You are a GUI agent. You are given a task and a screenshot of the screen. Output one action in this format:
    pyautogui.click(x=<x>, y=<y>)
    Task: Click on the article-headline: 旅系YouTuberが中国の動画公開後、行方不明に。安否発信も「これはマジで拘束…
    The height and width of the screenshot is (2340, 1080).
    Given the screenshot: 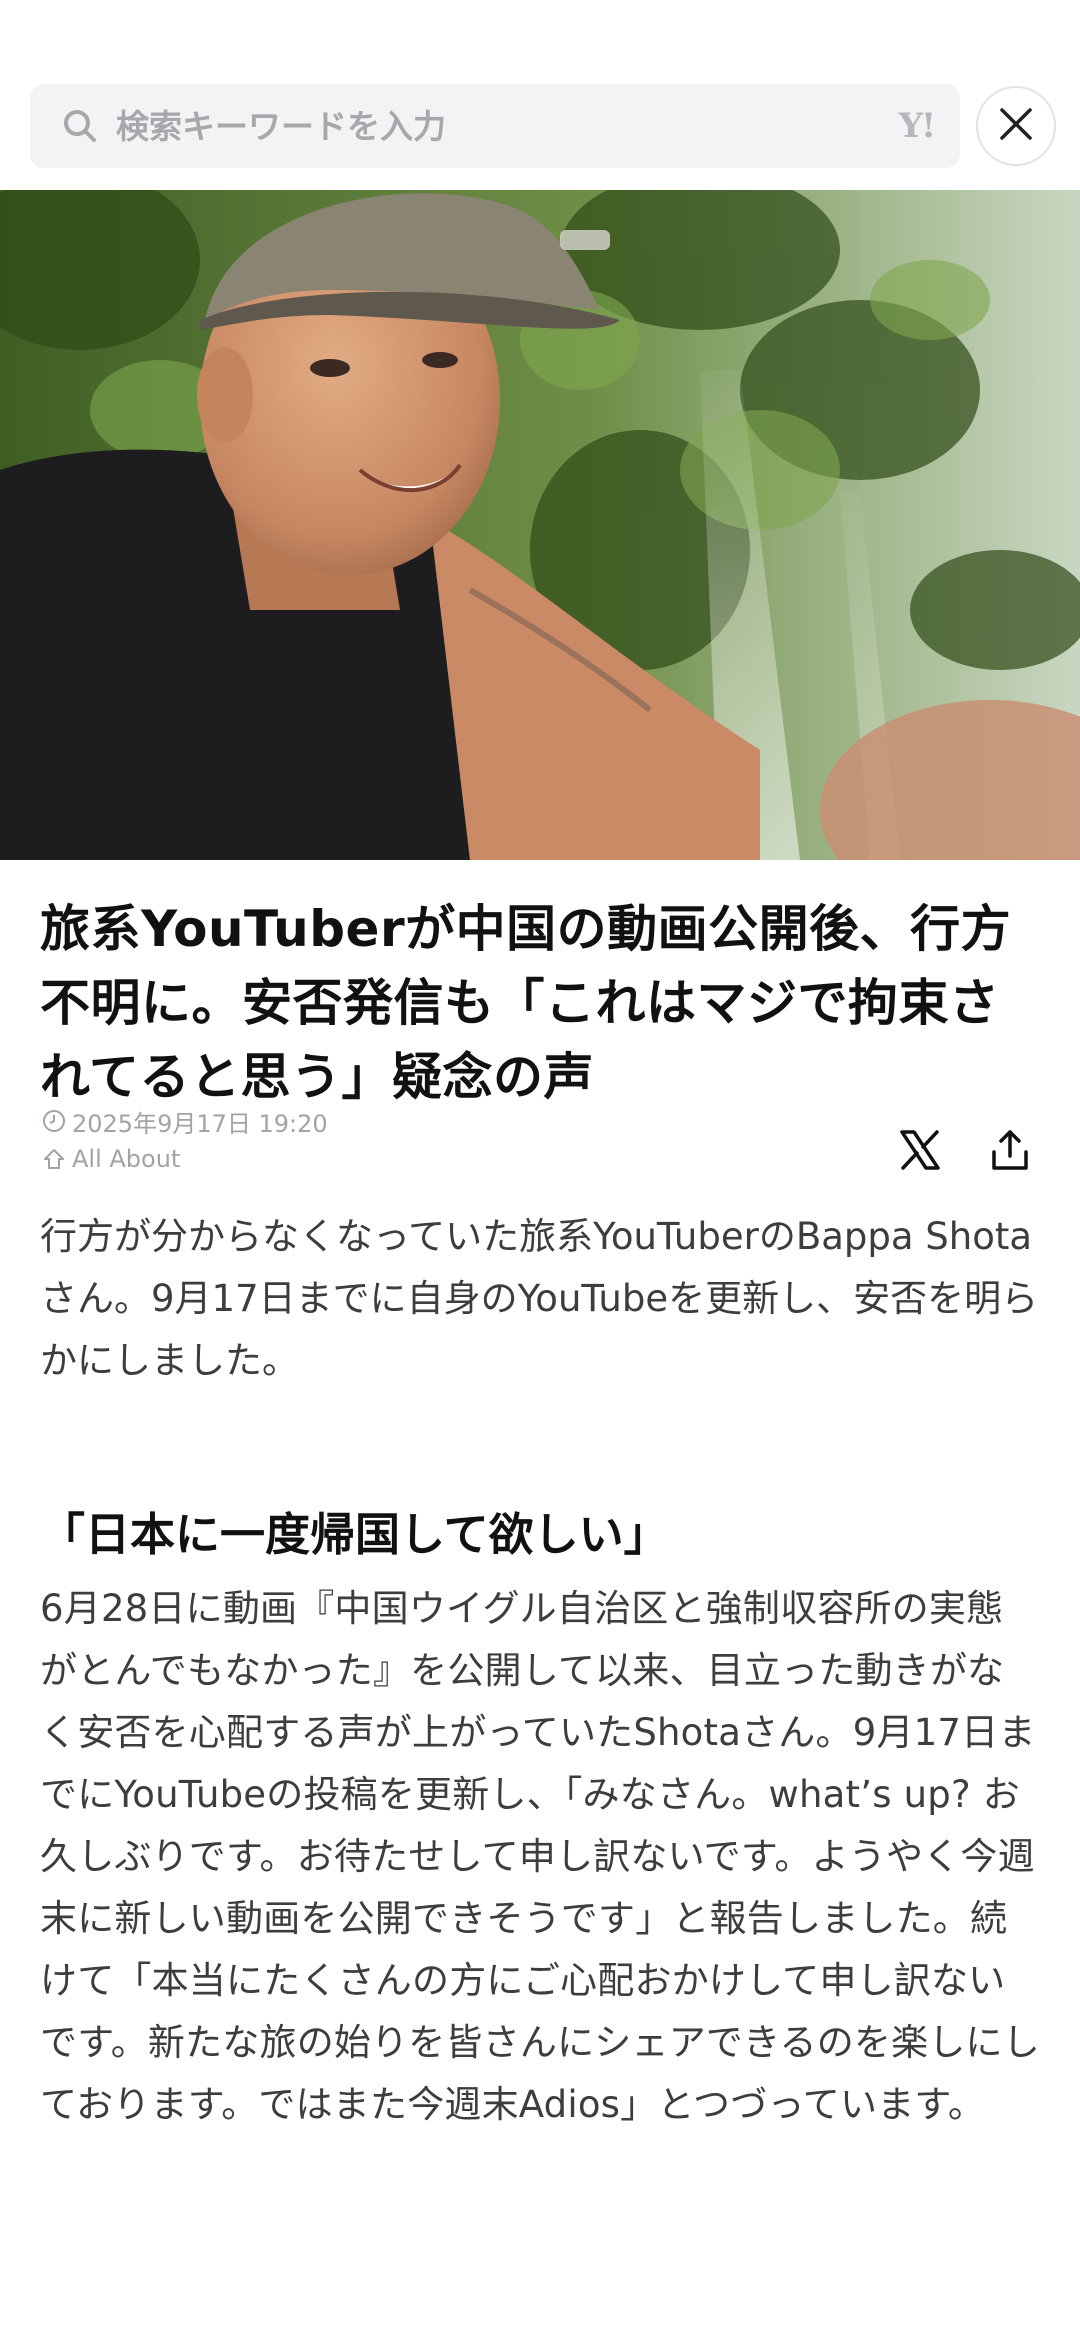 What is the action you would take?
    pyautogui.click(x=526, y=1003)
    